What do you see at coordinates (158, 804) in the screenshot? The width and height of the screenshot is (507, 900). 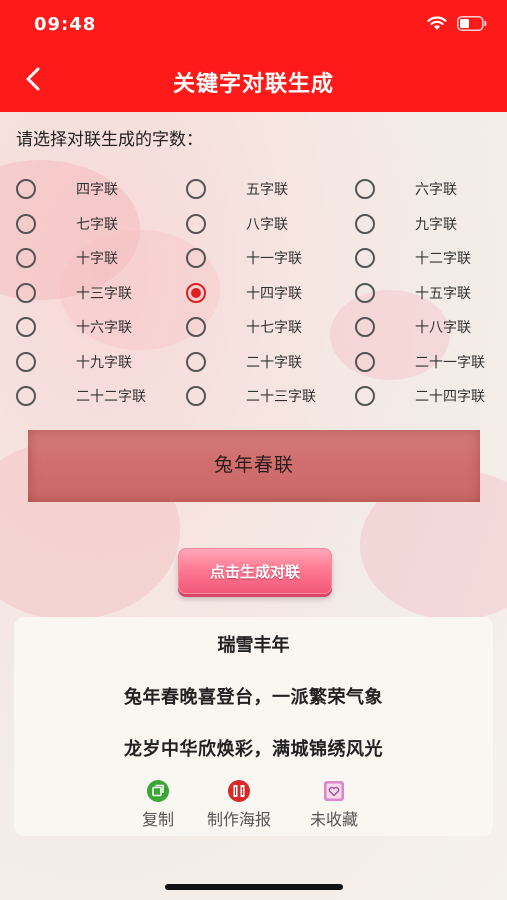 I see `copy-button: 复制` at bounding box center [158, 804].